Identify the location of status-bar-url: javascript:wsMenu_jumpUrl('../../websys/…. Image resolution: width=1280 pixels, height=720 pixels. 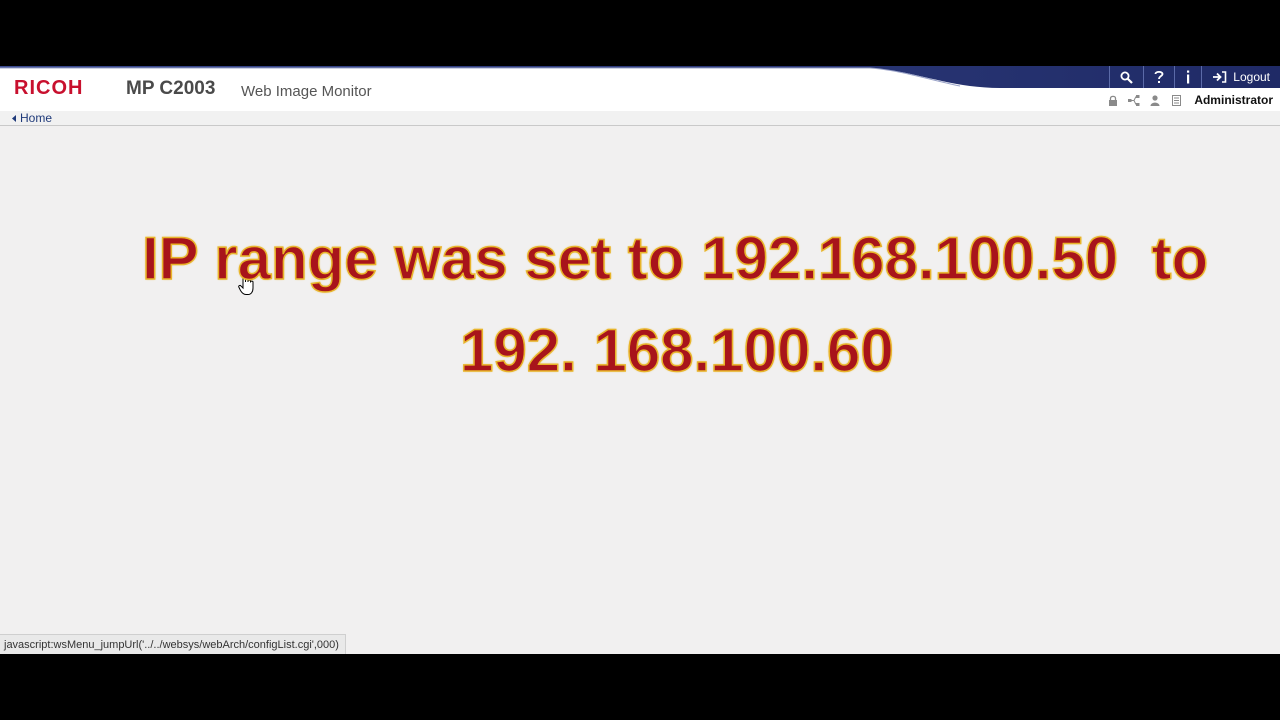
(173, 644).